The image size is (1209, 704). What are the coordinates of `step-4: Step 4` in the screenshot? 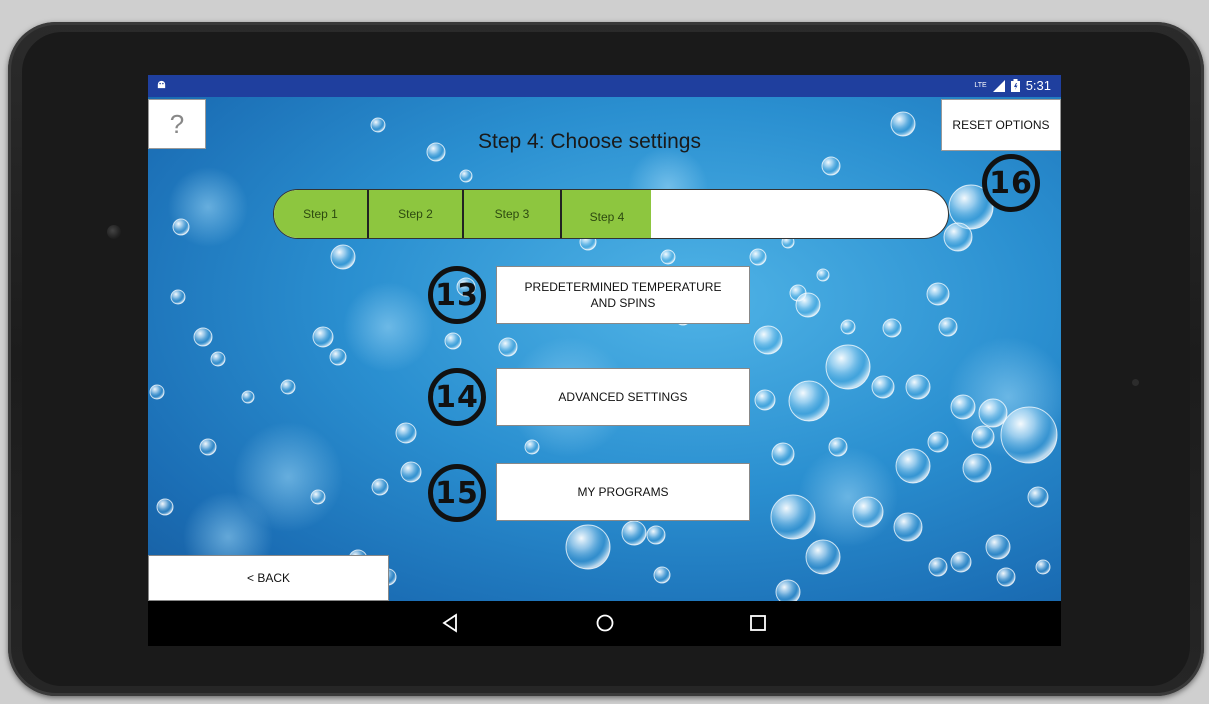 It's located at (607, 217).